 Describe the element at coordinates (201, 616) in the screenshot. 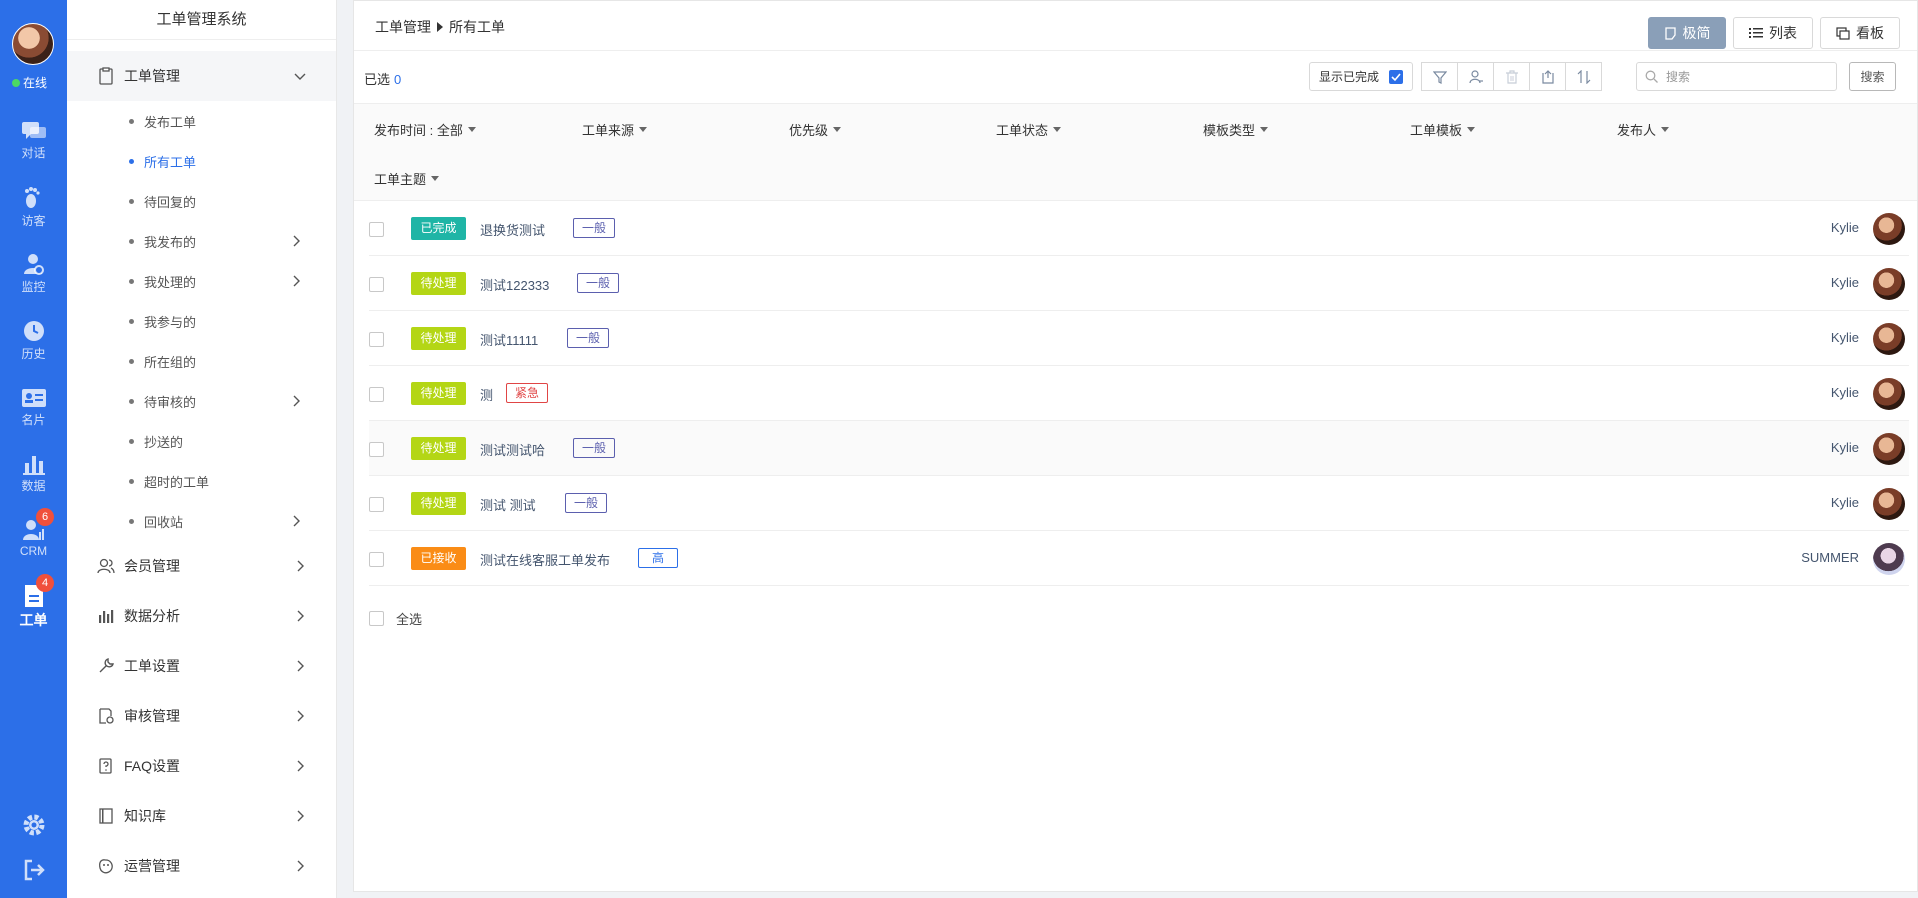

I see `menu-group-analytics: 数据分析` at that location.